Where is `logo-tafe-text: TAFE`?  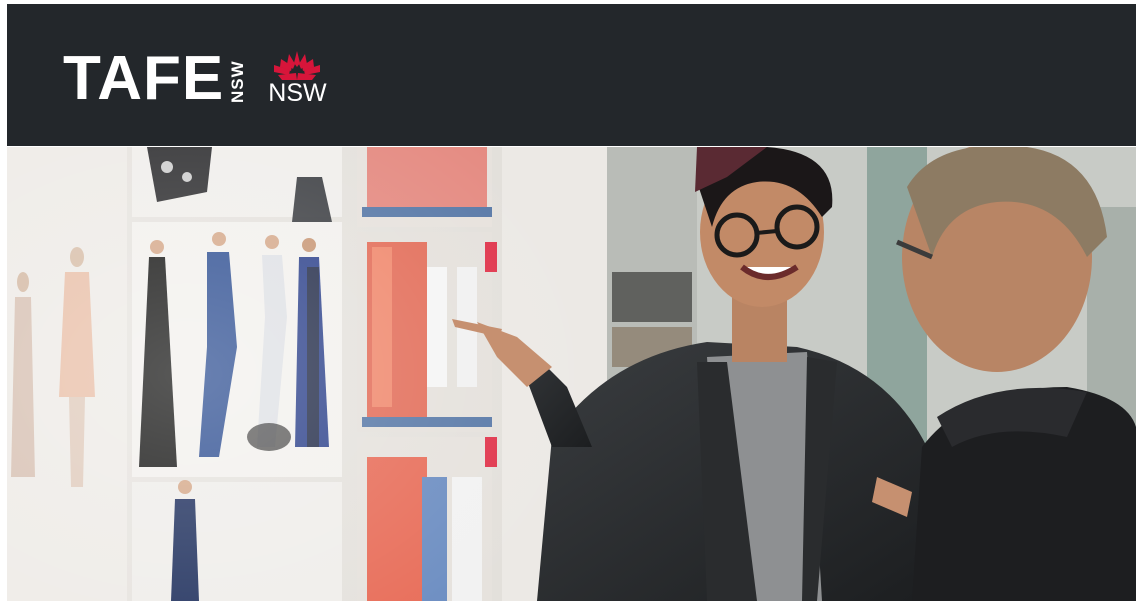 logo-tafe-text: TAFE is located at coordinates (144, 78).